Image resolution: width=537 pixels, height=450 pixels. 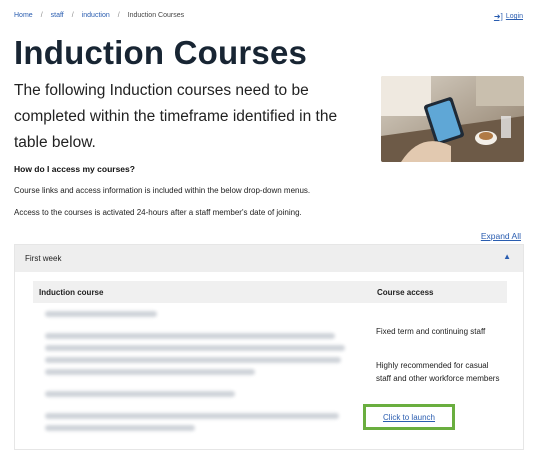 I want to click on faq-heading: How do I access my courses?, so click(x=74, y=169).